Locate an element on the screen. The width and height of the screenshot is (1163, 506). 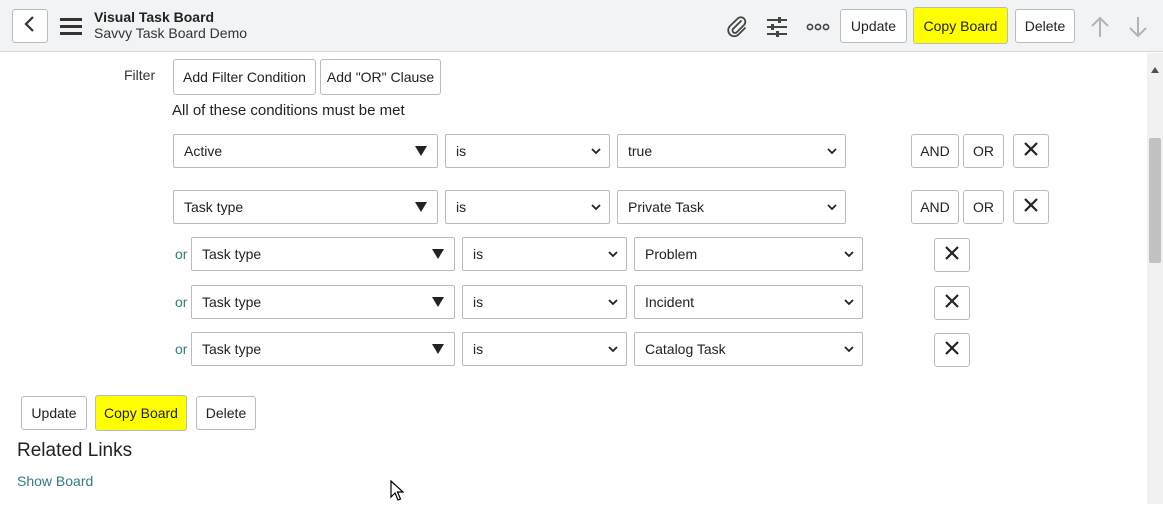
add-filter-condition-button: Add Filter Condition is located at coordinates (244, 77).